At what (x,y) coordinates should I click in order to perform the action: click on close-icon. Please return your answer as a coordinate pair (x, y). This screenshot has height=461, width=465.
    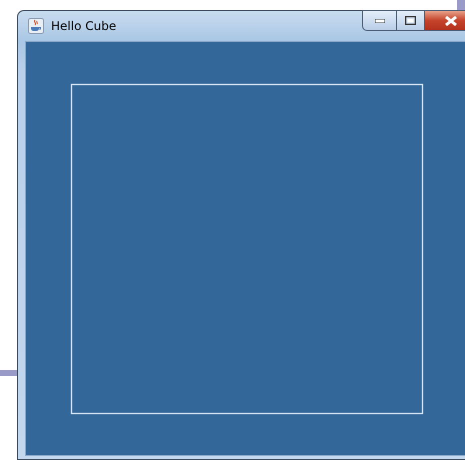
    Looking at the image, I should click on (451, 21).